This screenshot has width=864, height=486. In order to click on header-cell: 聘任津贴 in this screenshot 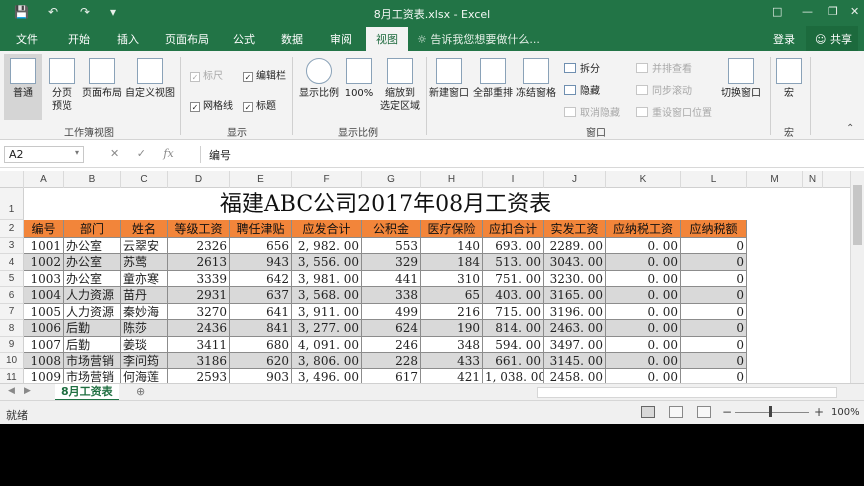, I will do `click(261, 229)`.